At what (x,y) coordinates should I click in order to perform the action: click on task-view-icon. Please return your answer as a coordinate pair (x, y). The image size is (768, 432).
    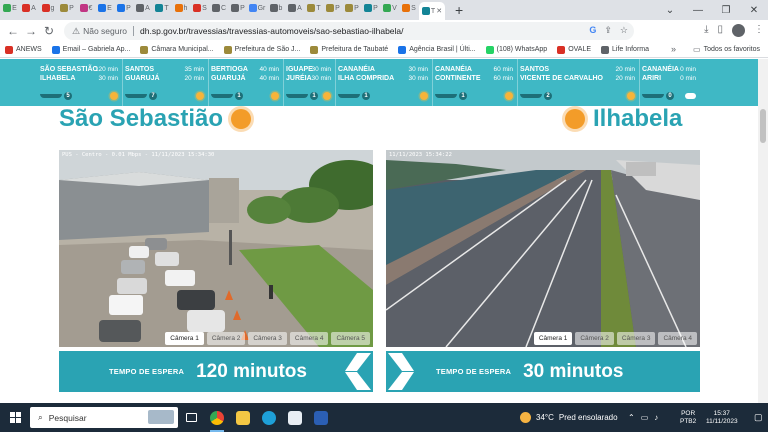
    Looking at the image, I should click on (191, 417).